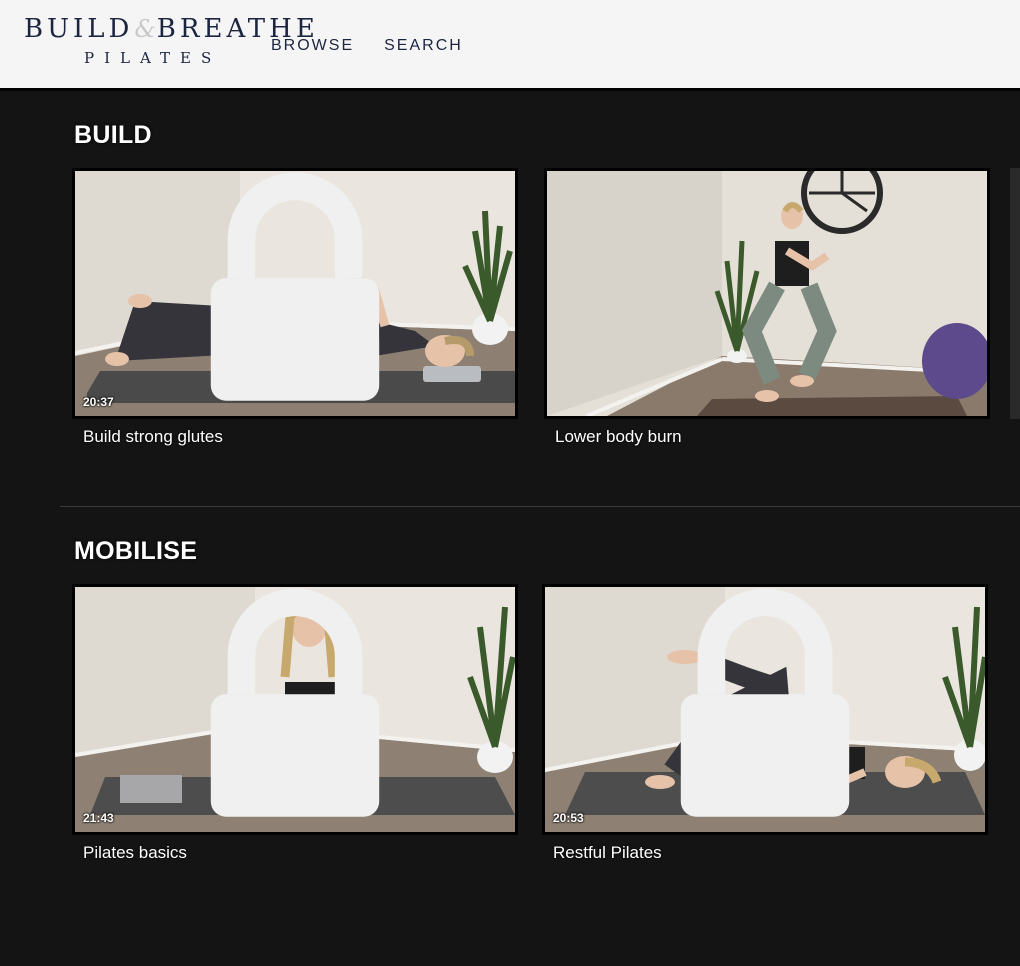  I want to click on logo-subtitle: PILATES, so click(153, 58).